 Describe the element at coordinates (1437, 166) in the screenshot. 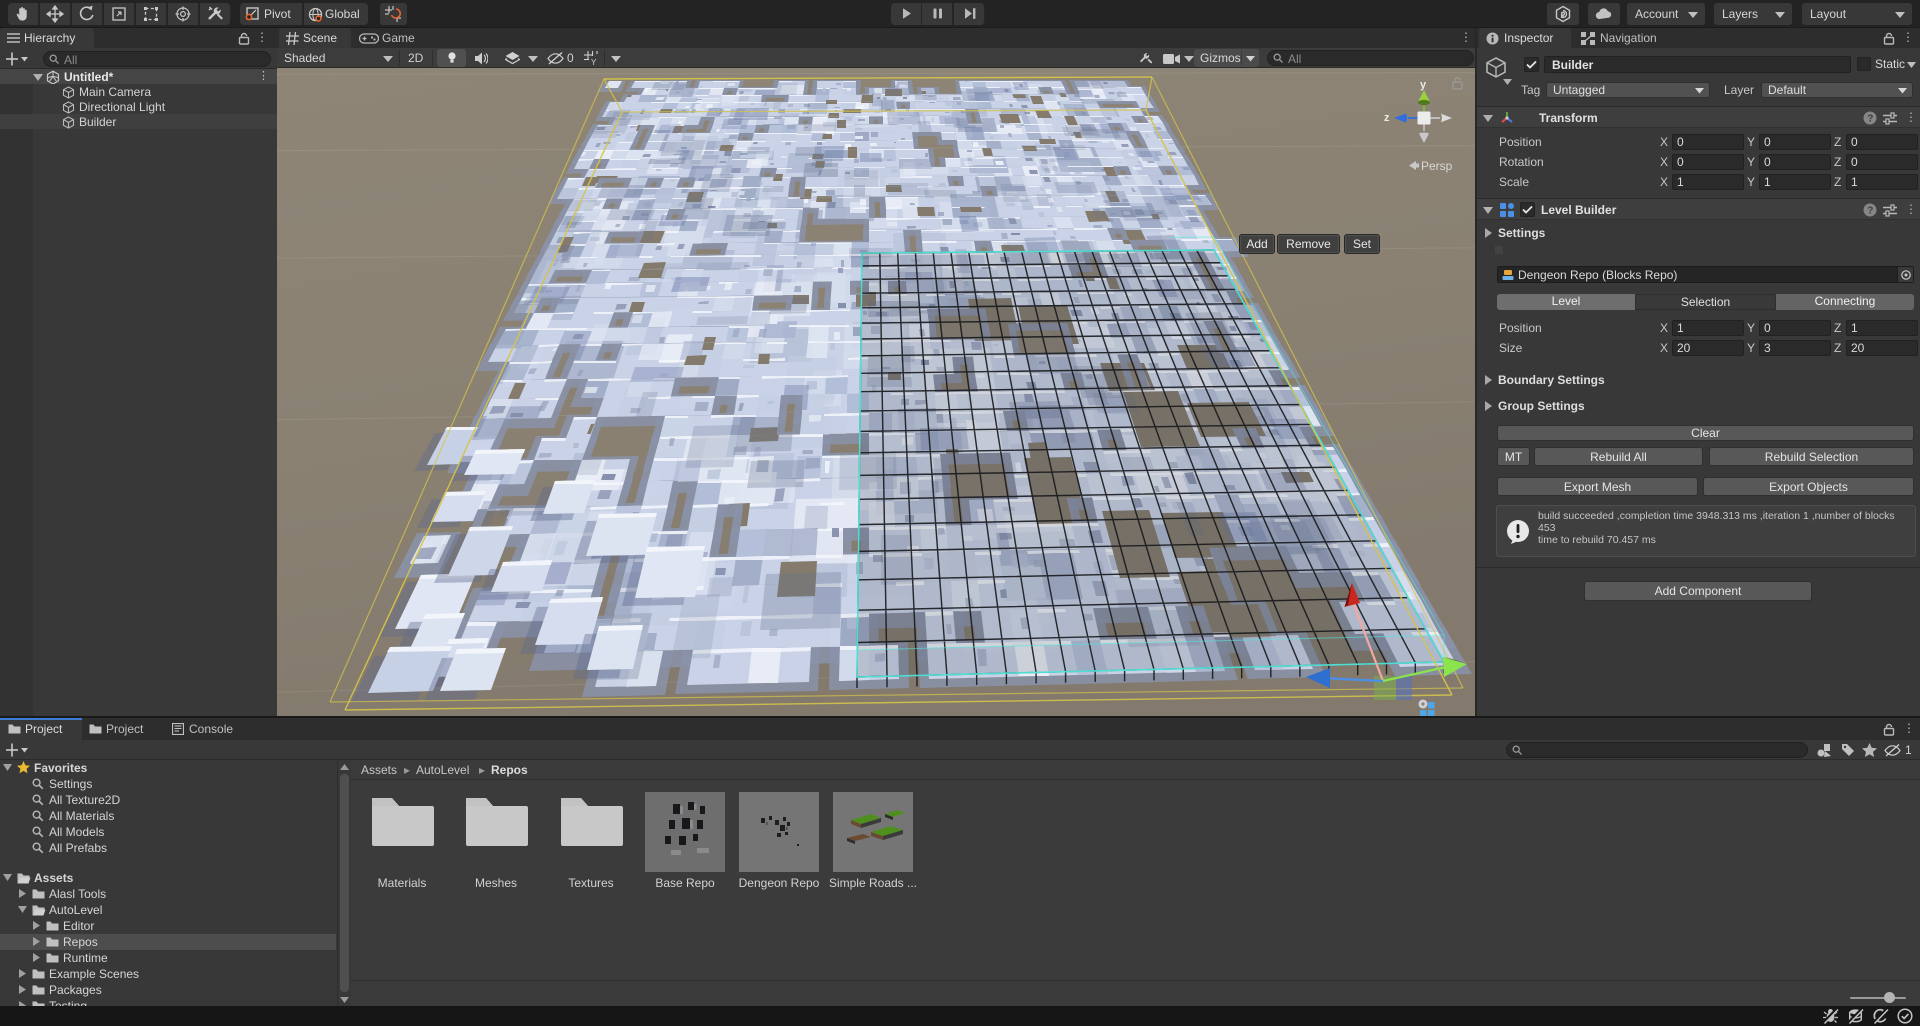

I see `svg-text: Persp` at that location.